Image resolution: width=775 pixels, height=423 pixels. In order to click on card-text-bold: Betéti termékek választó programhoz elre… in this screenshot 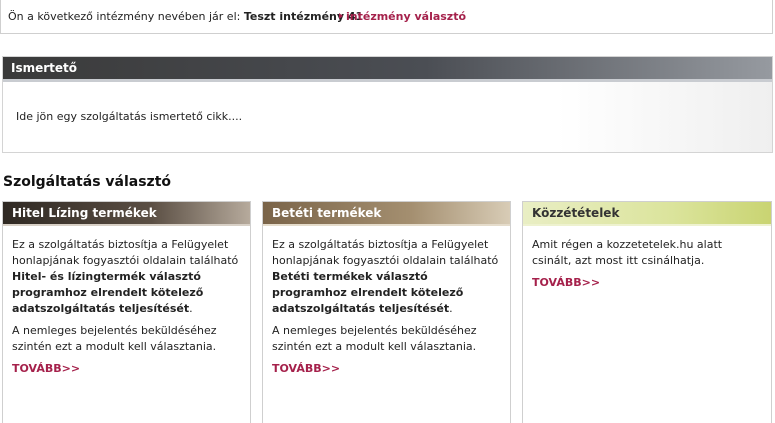, I will do `click(368, 292)`.